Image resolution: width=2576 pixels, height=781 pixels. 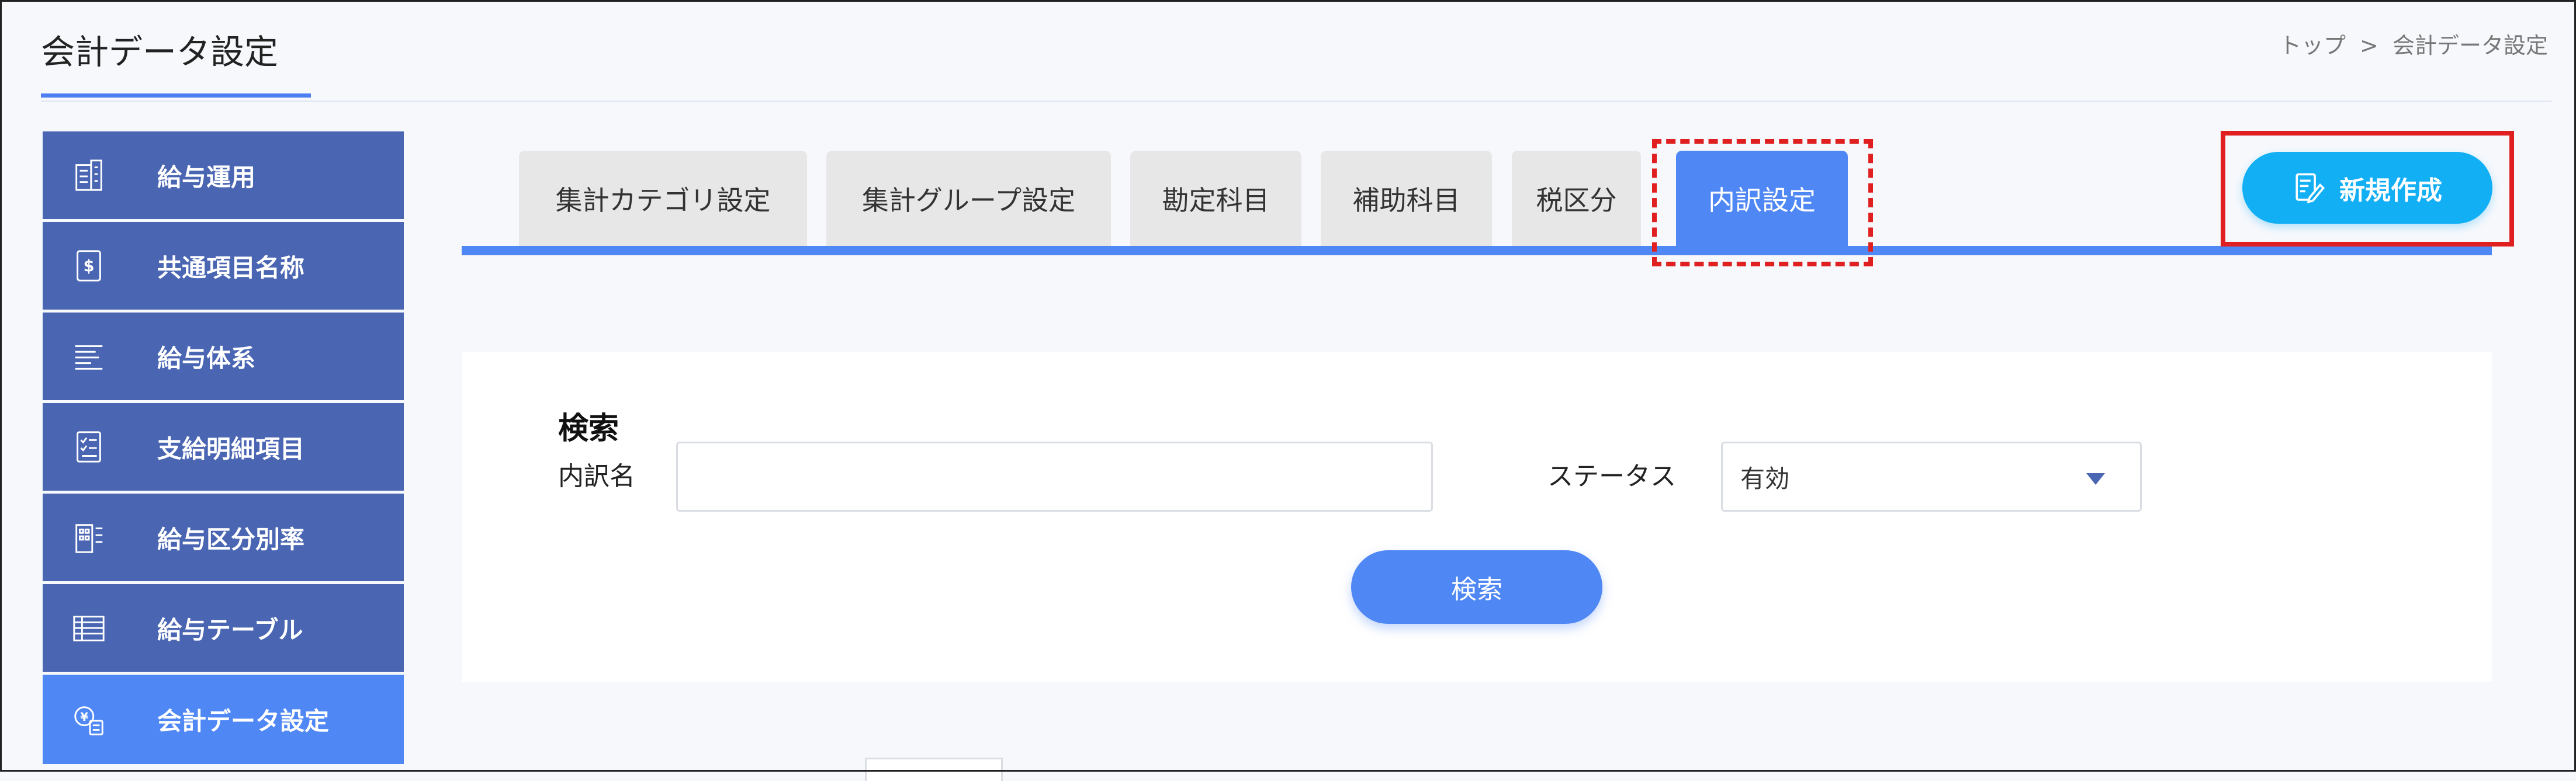 What do you see at coordinates (2312, 45) in the screenshot?
I see `breadcrumb-top-link: トップ` at bounding box center [2312, 45].